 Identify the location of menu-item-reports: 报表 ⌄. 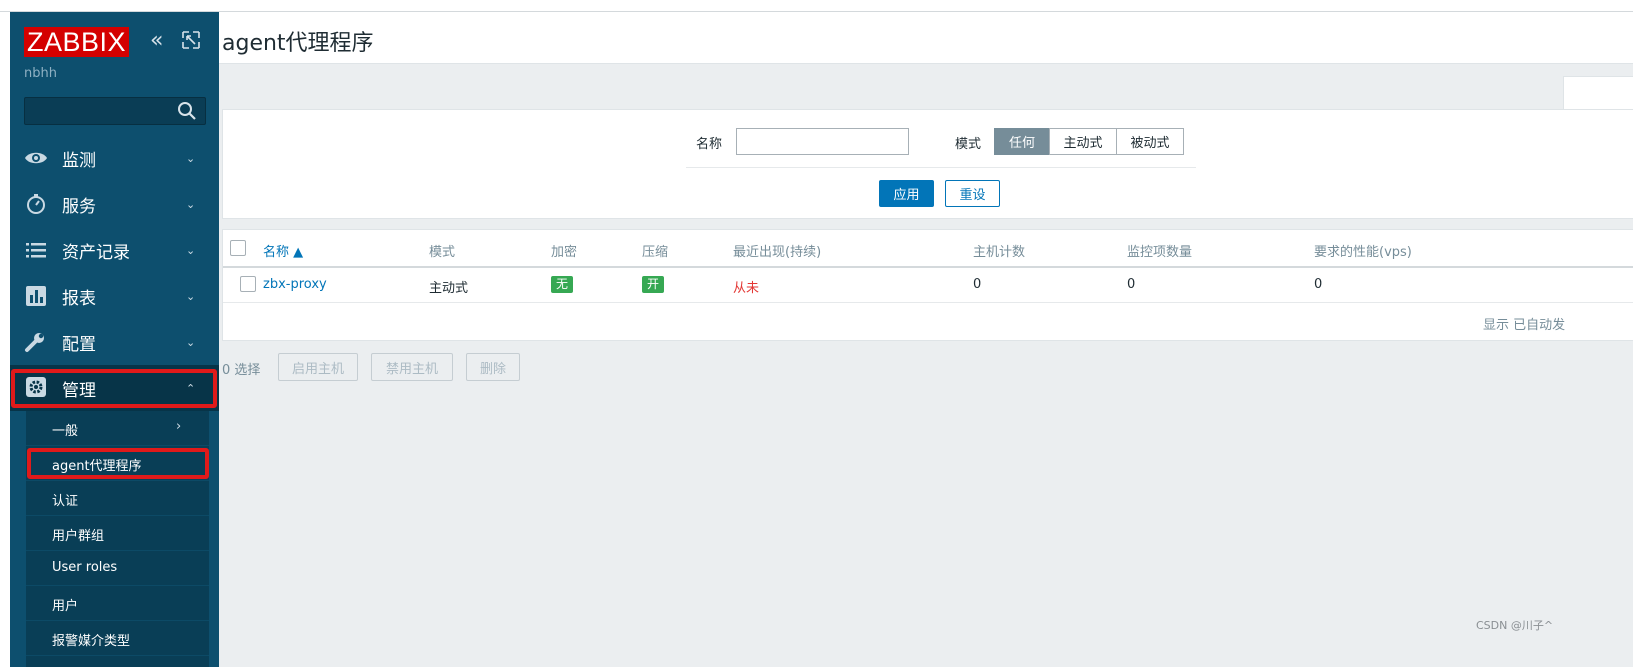
(114, 296).